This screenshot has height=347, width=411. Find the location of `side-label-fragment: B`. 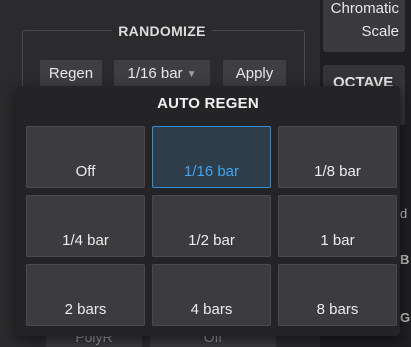

side-label-fragment: B is located at coordinates (405, 259).